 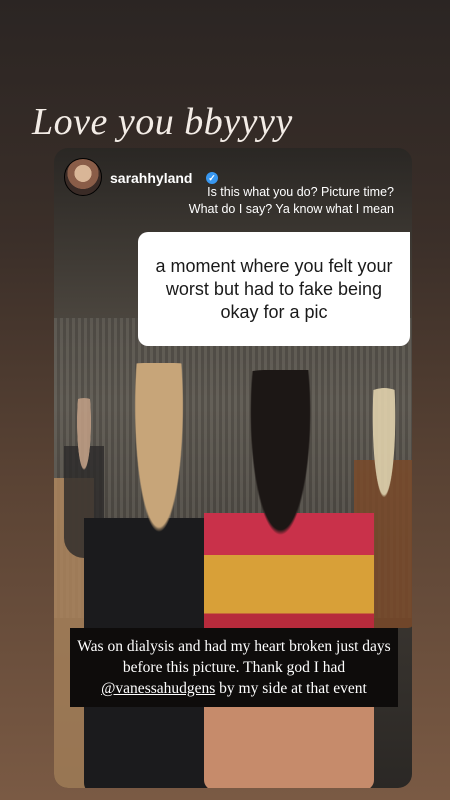 What do you see at coordinates (162, 122) in the screenshot?
I see `story-caption: Love you bbyyyy` at bounding box center [162, 122].